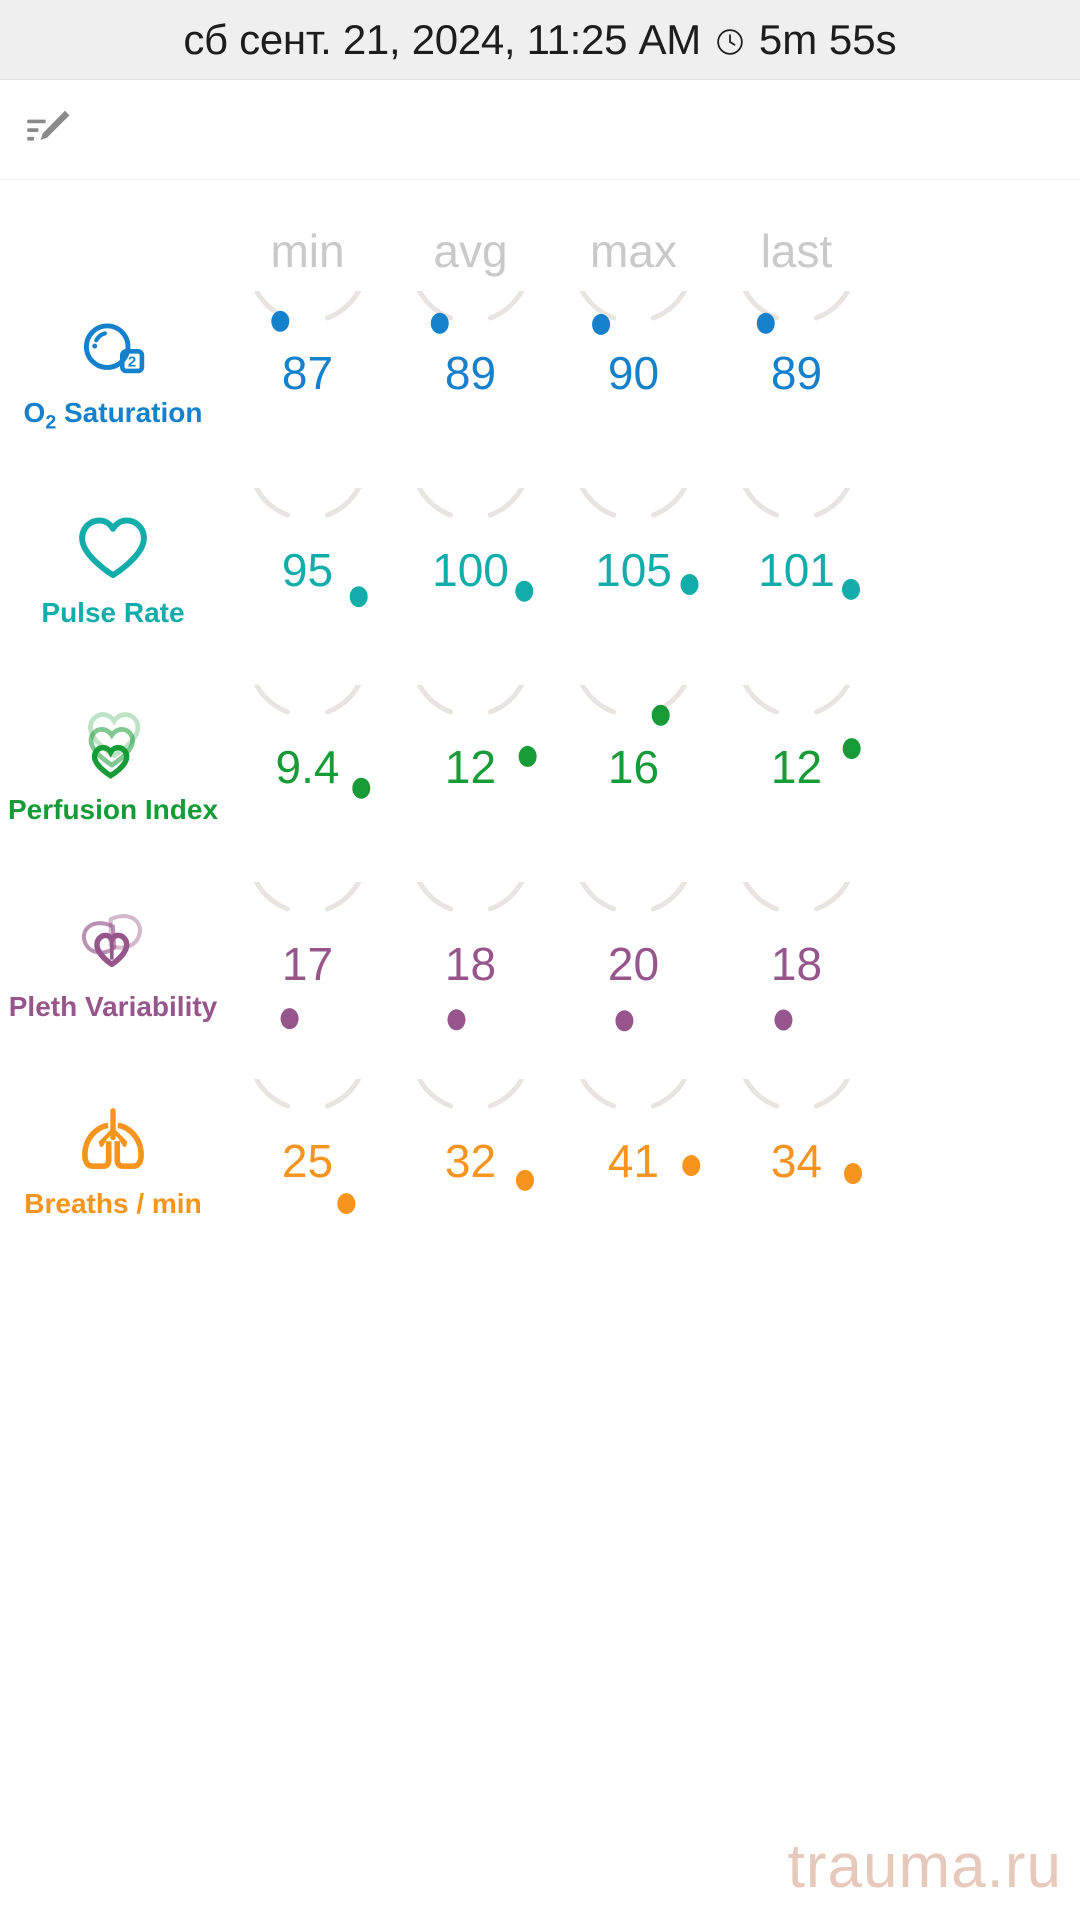 Image resolution: width=1080 pixels, height=1920 pixels. I want to click on metric-cell: 25, so click(307, 1160).